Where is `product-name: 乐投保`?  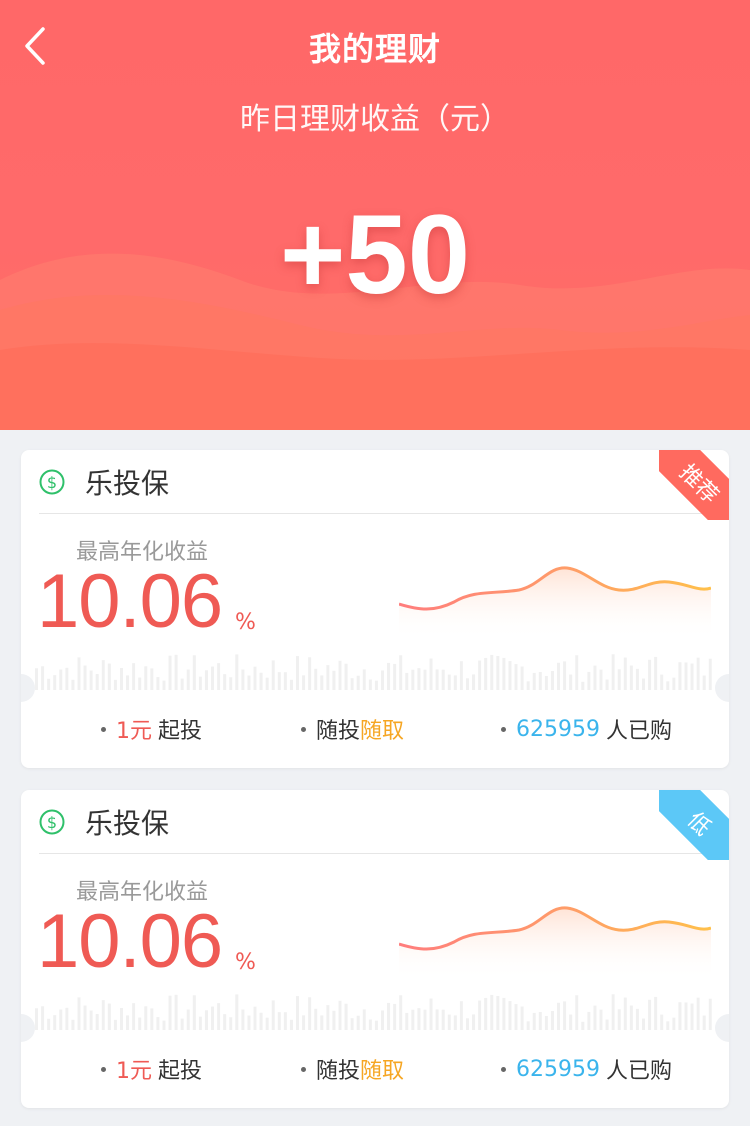
product-name: 乐投保 is located at coordinates (127, 823).